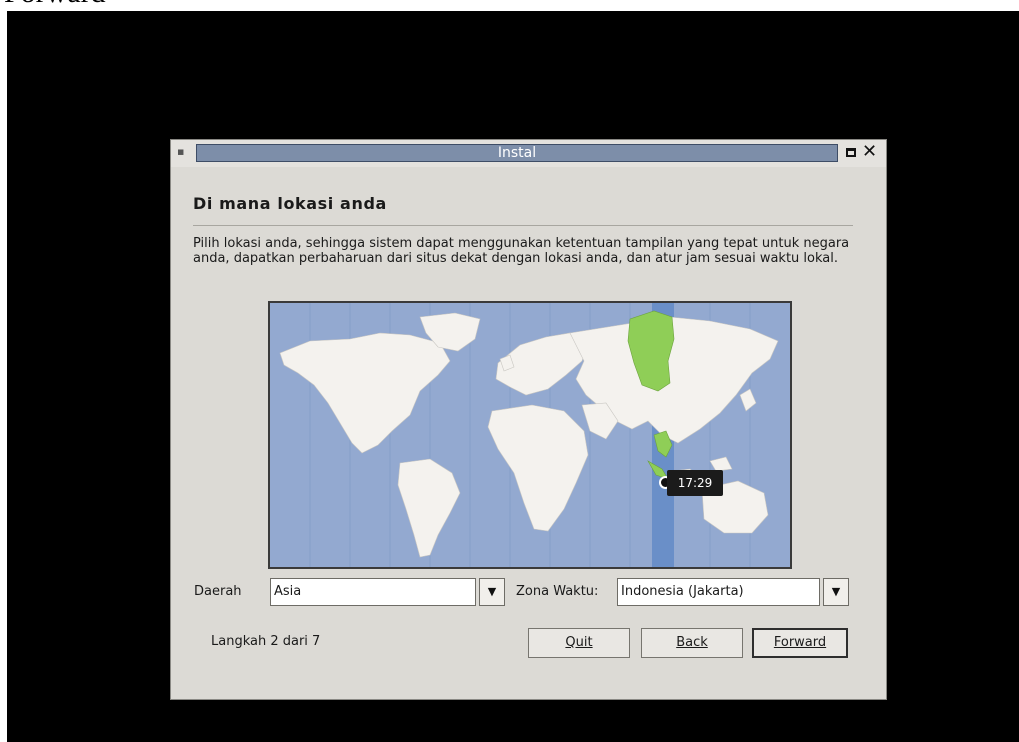 The width and height of the screenshot is (1019, 742). Describe the element at coordinates (869, 152) in the screenshot. I see `close-icon: ✕` at that location.